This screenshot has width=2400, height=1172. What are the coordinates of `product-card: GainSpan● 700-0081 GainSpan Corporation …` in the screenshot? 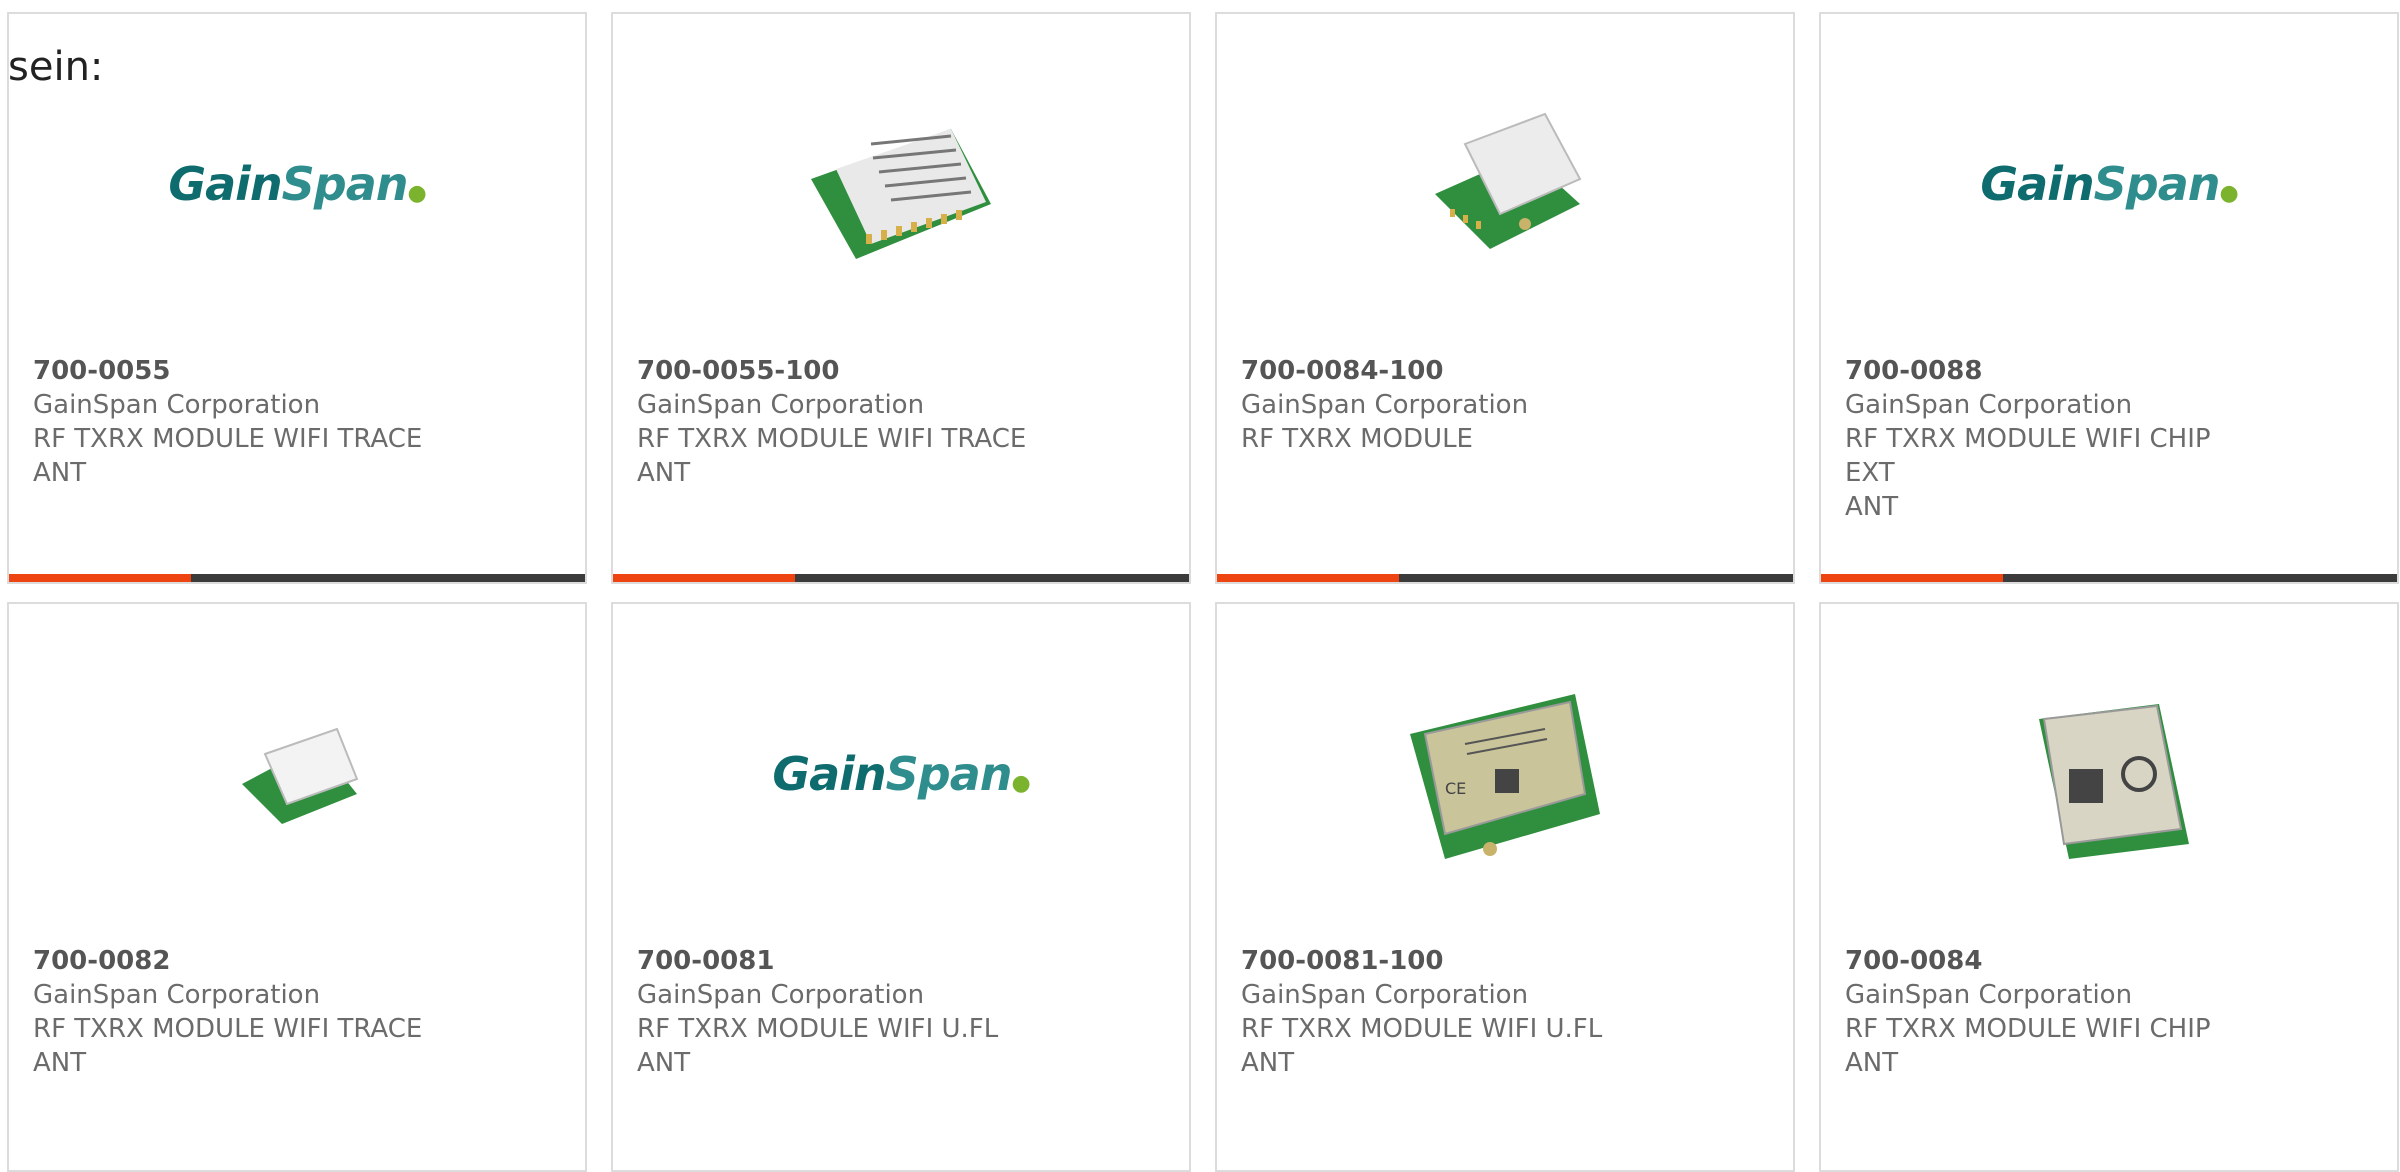 It's located at (901, 887).